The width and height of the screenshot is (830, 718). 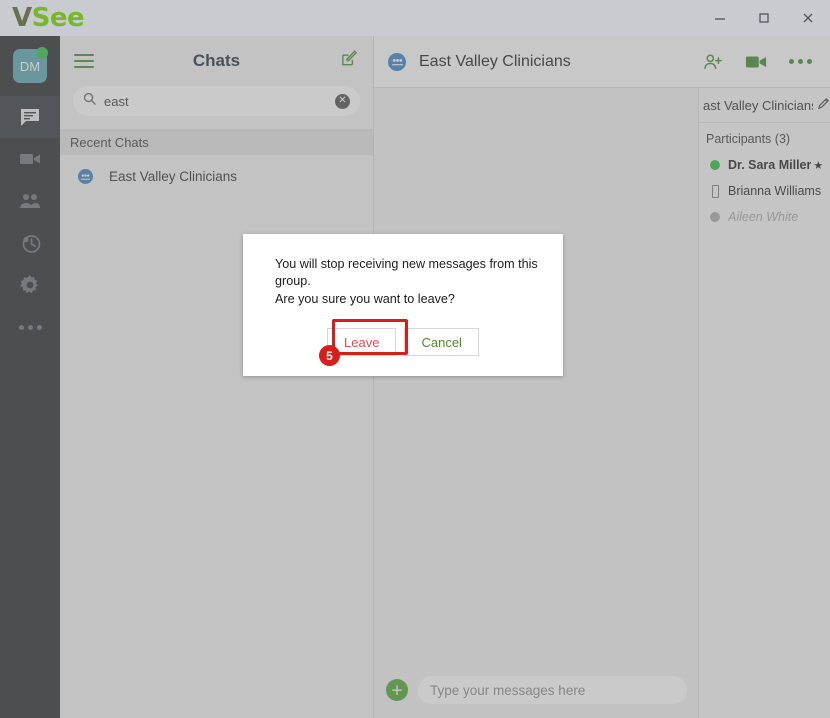 I want to click on cancel-button: Cancel, so click(x=441, y=342).